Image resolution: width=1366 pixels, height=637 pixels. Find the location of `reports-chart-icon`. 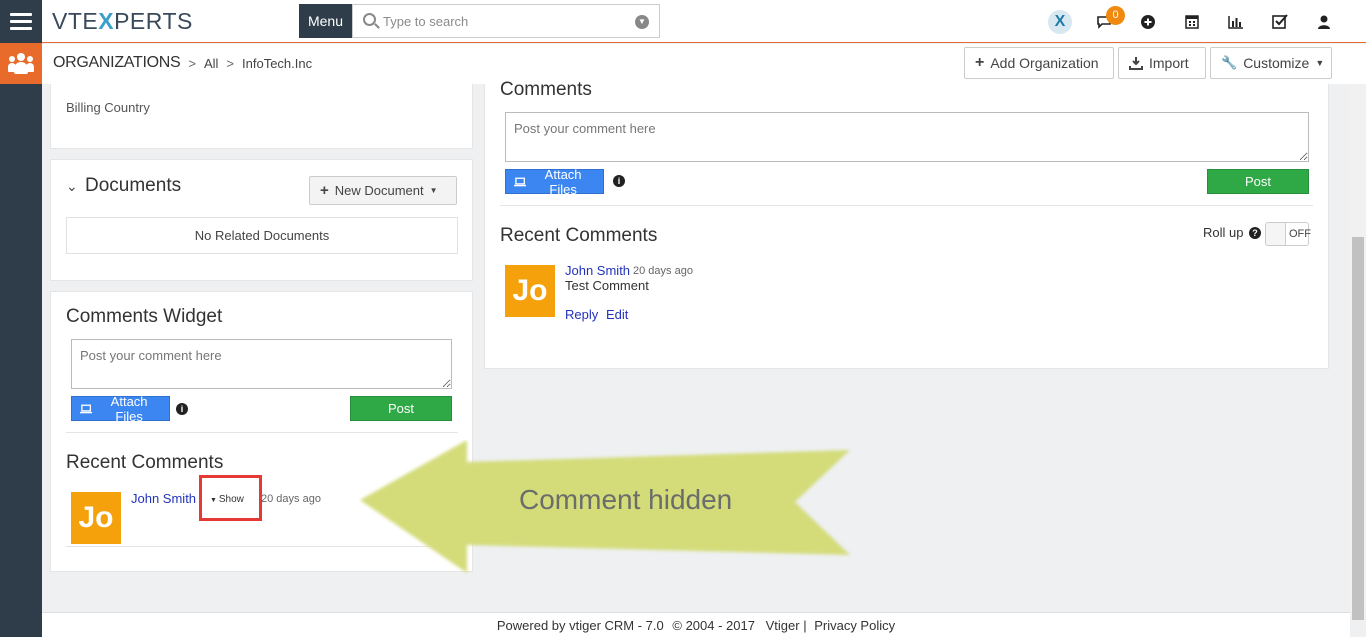

reports-chart-icon is located at coordinates (1236, 21).